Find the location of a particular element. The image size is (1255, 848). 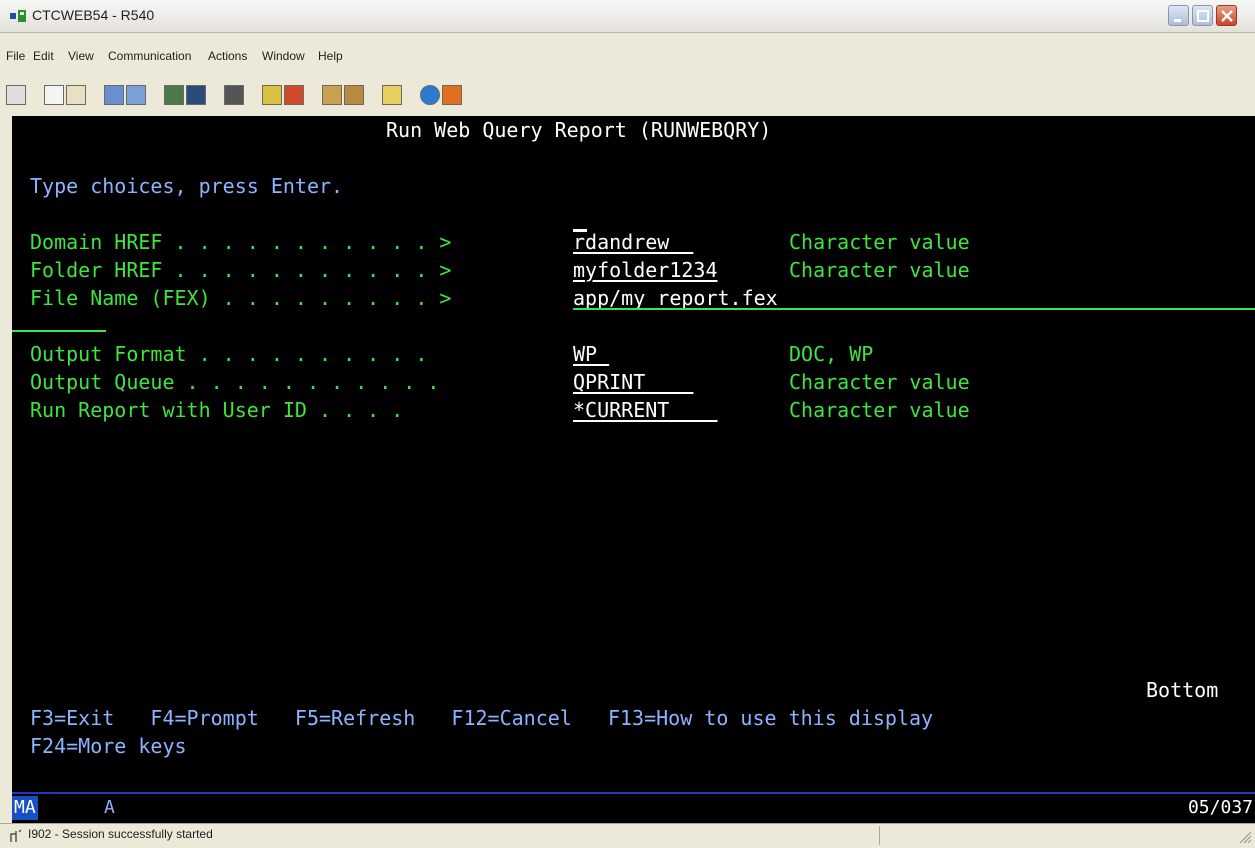

menu-help: Help is located at coordinates (330, 56).